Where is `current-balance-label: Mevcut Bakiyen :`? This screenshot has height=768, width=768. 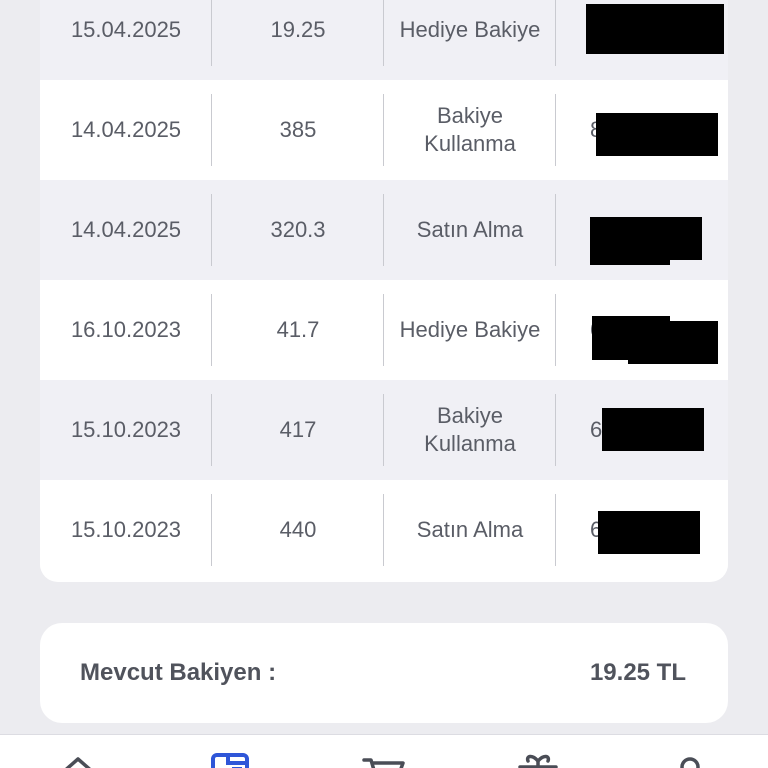
current-balance-label: Mevcut Bakiyen : is located at coordinates (178, 672).